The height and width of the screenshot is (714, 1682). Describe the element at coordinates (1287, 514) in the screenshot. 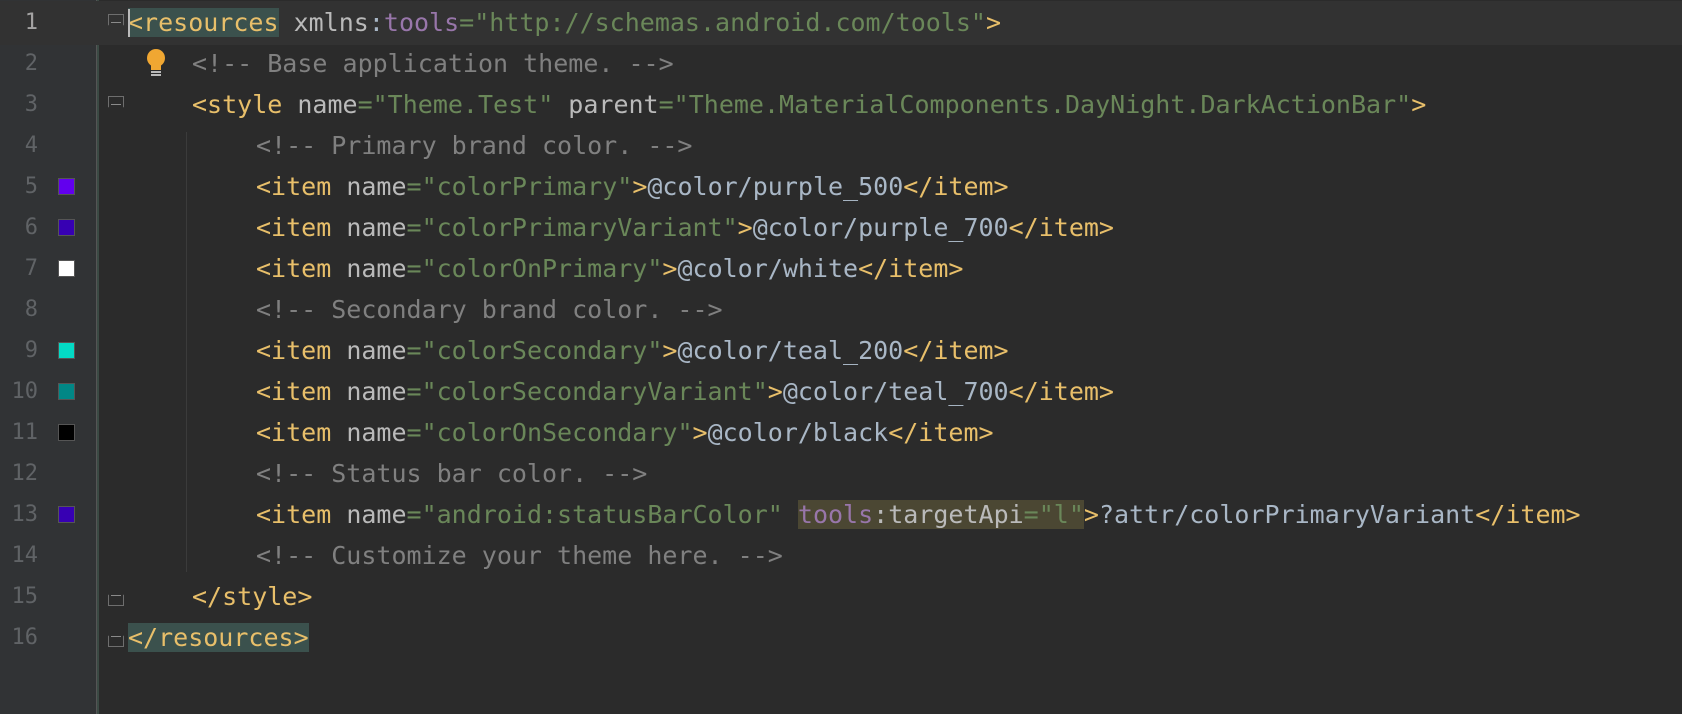

I see `syntax-token: ?attr/colorPrimaryVariant` at that location.